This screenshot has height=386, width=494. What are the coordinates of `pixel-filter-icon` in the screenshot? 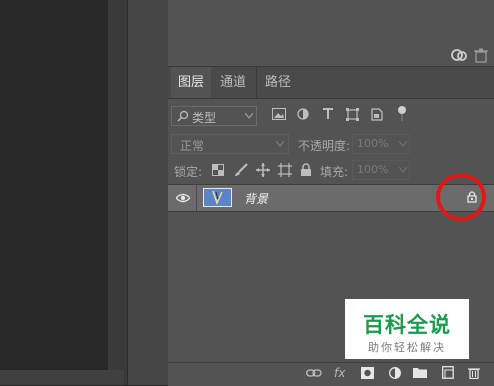 It's located at (279, 114).